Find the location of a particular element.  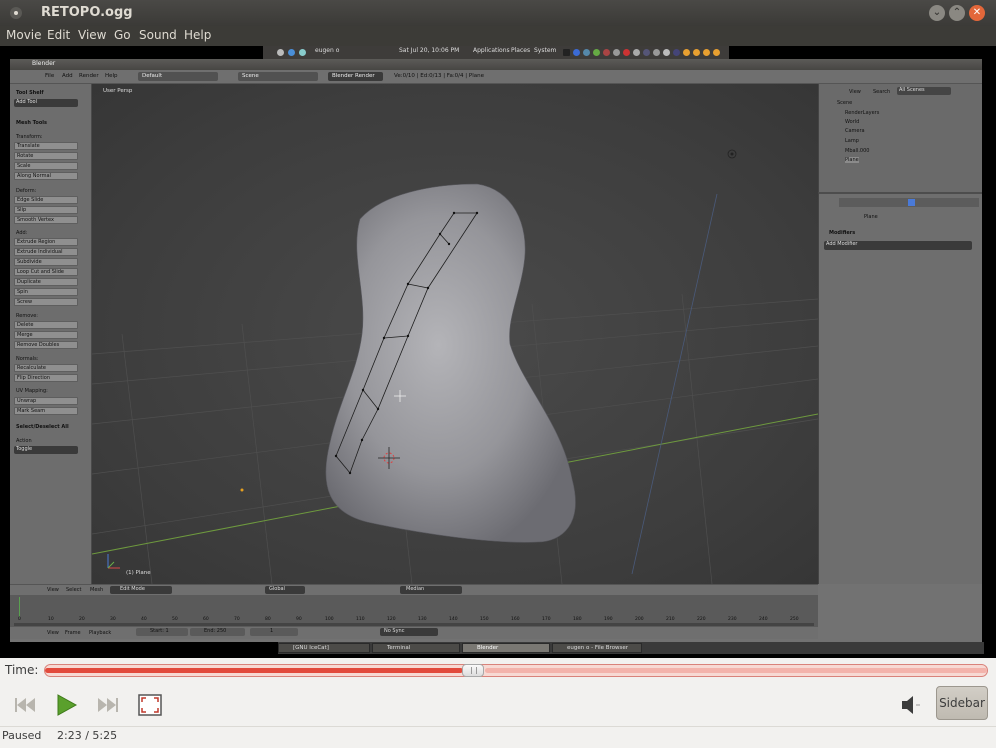

sync-mode-select: No Sync is located at coordinates (409, 632).